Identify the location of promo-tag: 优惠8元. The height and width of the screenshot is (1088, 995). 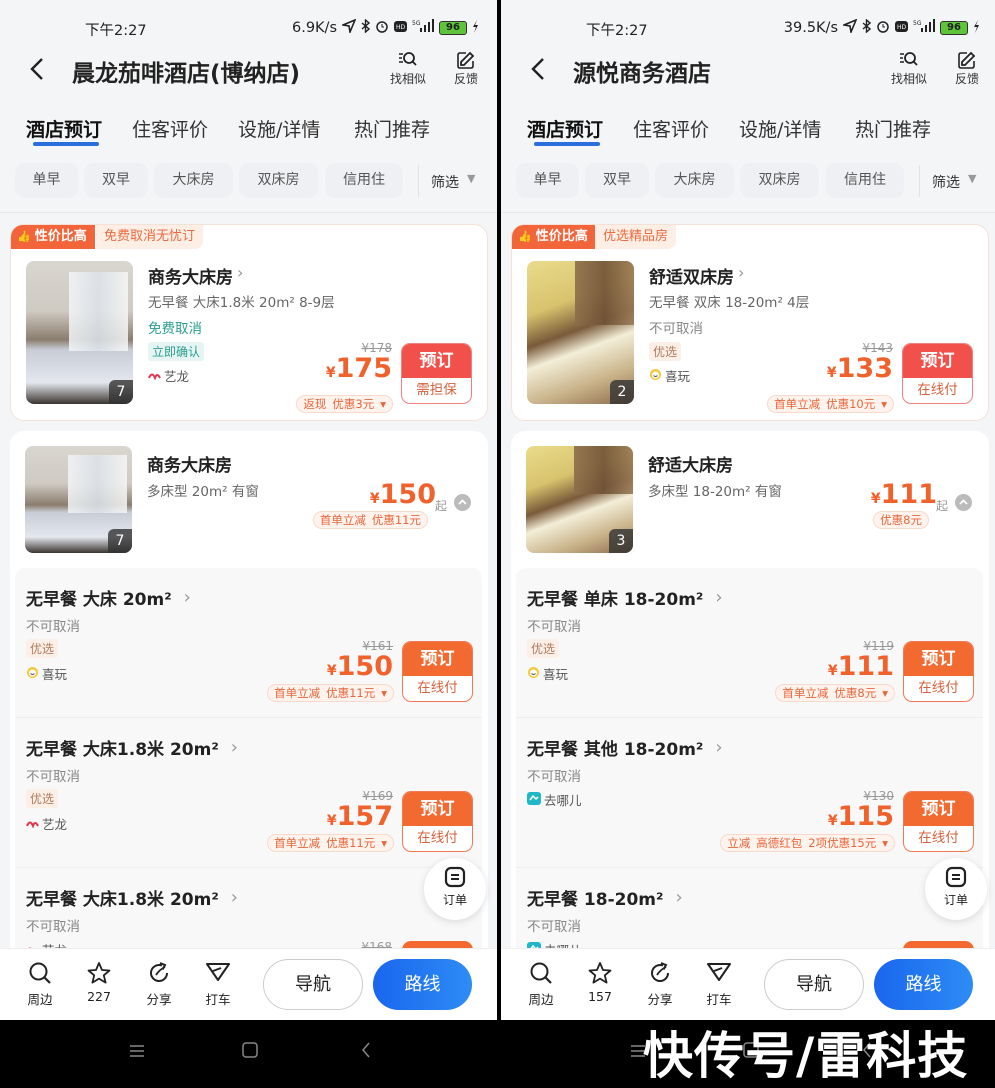
(901, 520).